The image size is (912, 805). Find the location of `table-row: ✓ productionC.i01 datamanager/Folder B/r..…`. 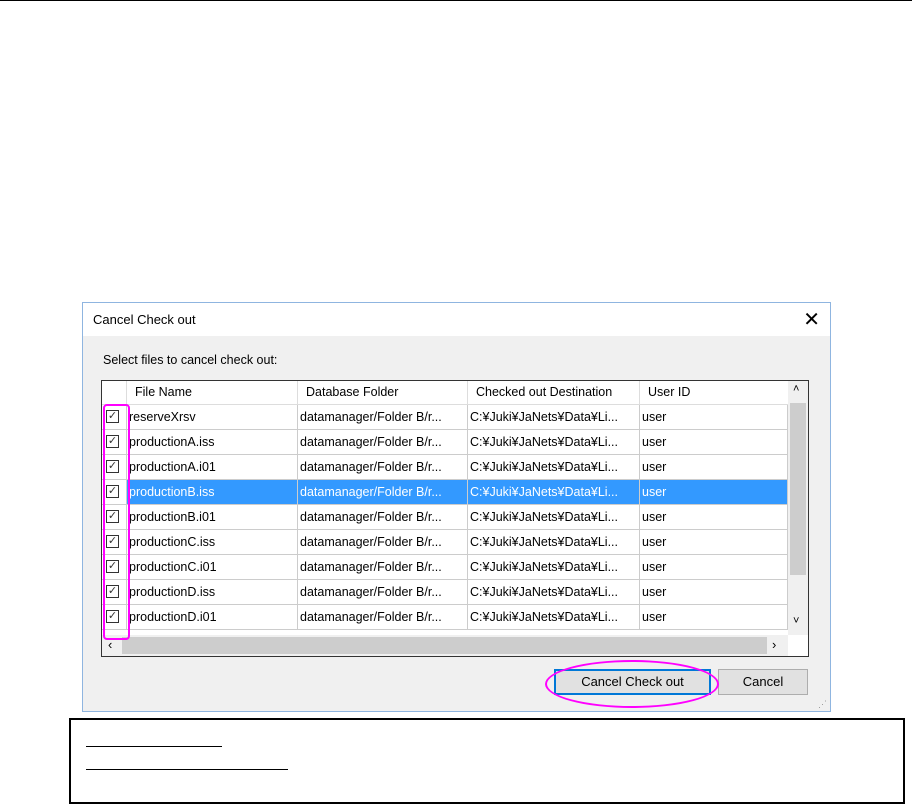

table-row: ✓ productionC.i01 datamanager/Folder B/r..… is located at coordinates (445, 567).